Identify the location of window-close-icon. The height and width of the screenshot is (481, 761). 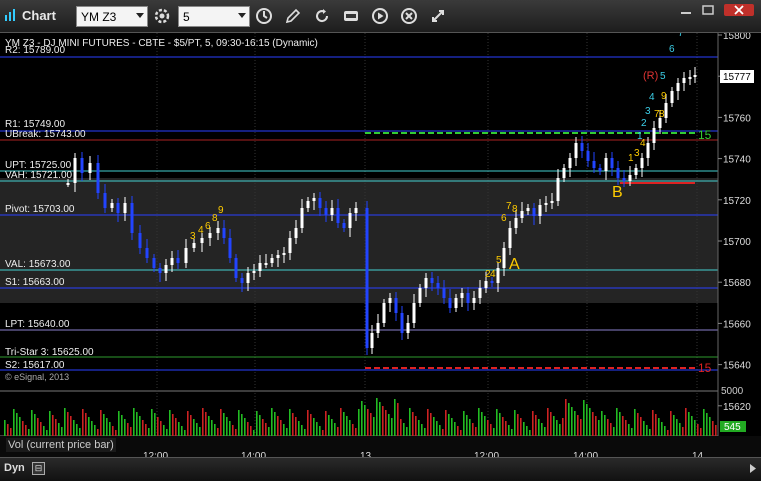
(739, 10).